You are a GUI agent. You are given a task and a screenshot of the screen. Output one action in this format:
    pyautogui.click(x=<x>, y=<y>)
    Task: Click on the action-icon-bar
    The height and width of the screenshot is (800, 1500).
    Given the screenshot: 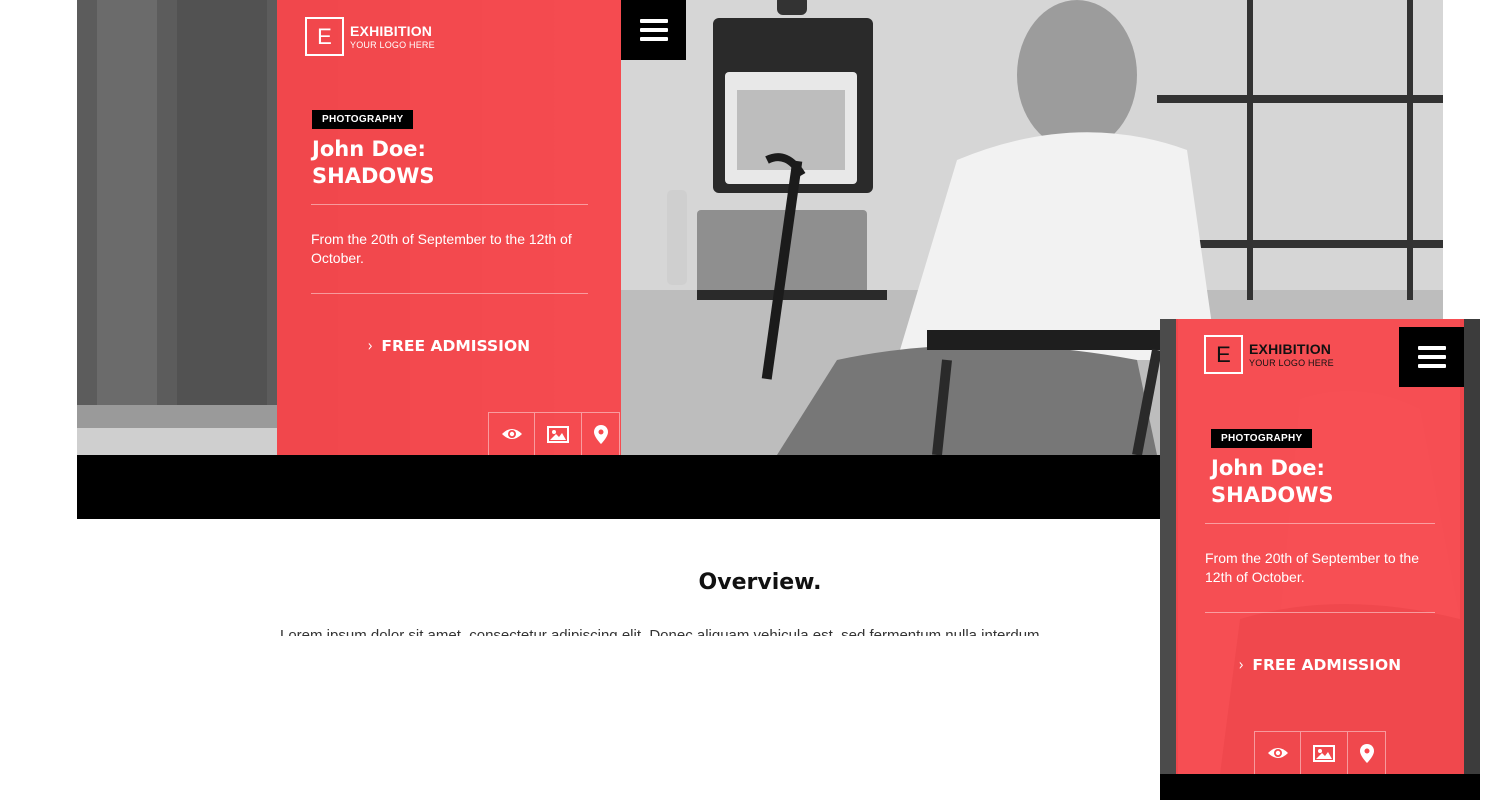 What is the action you would take?
    pyautogui.click(x=554, y=433)
    